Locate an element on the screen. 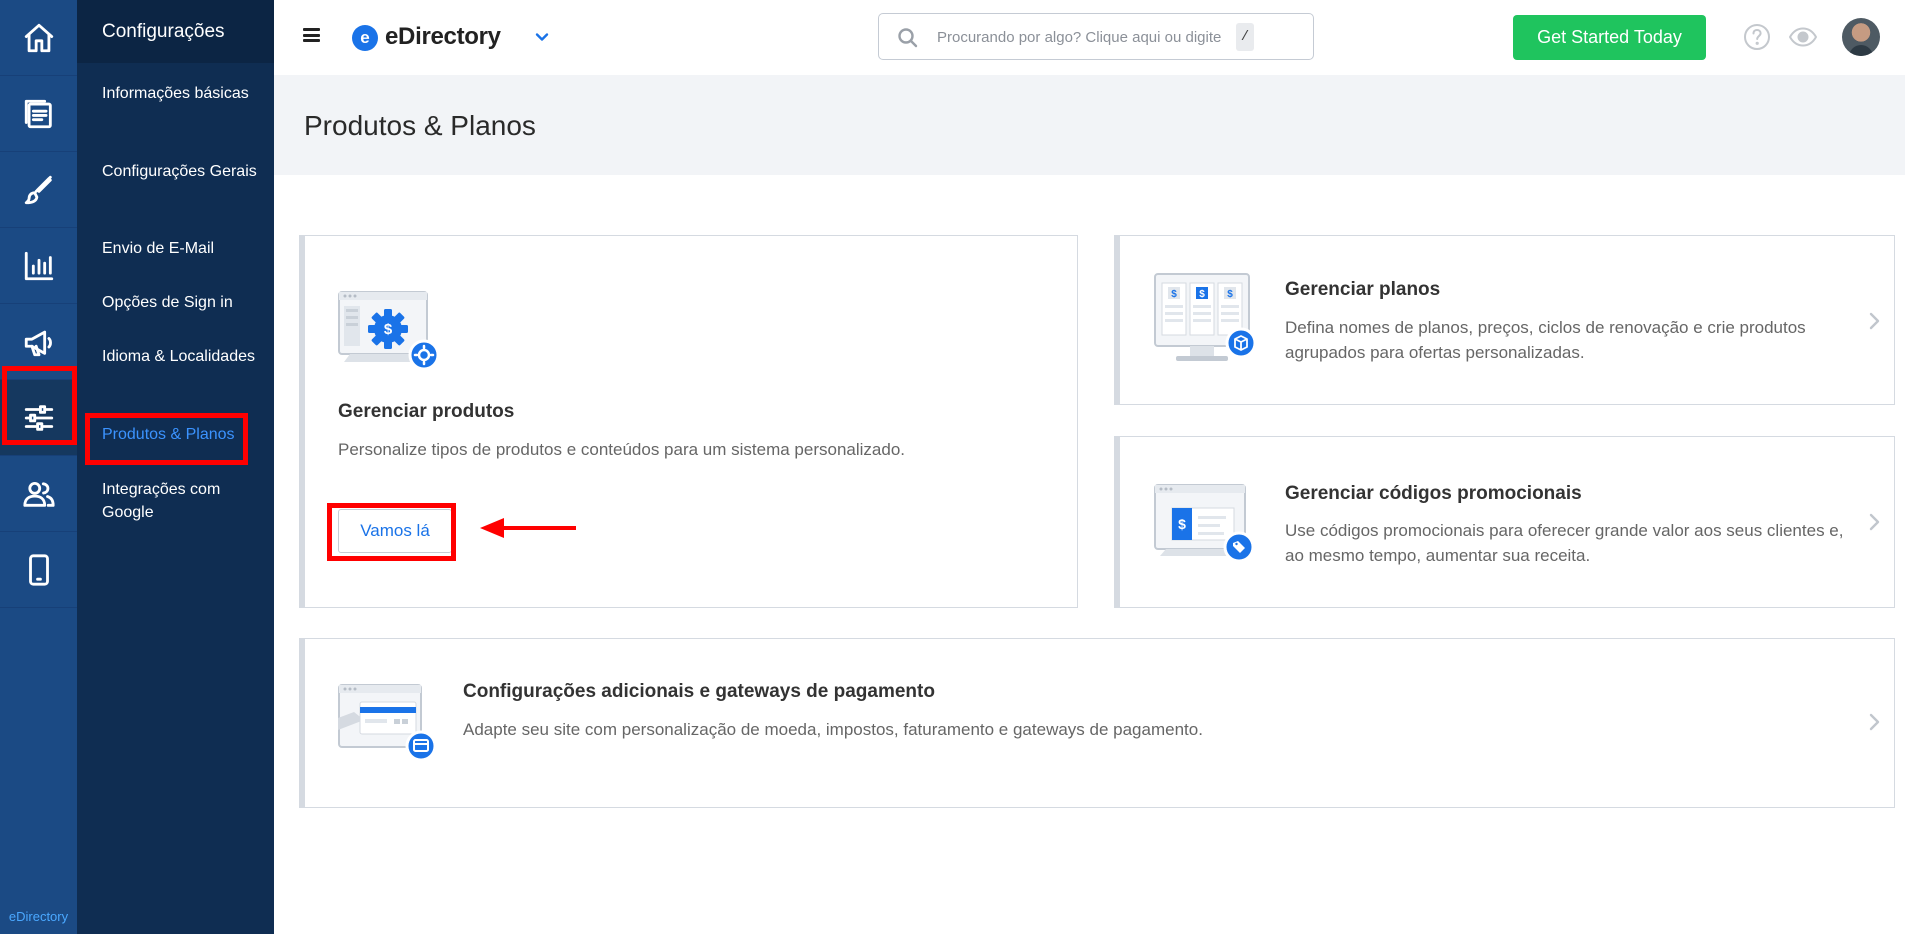 Image resolution: width=1905 pixels, height=934 pixels. get-started-button: Get Started Today is located at coordinates (1609, 37).